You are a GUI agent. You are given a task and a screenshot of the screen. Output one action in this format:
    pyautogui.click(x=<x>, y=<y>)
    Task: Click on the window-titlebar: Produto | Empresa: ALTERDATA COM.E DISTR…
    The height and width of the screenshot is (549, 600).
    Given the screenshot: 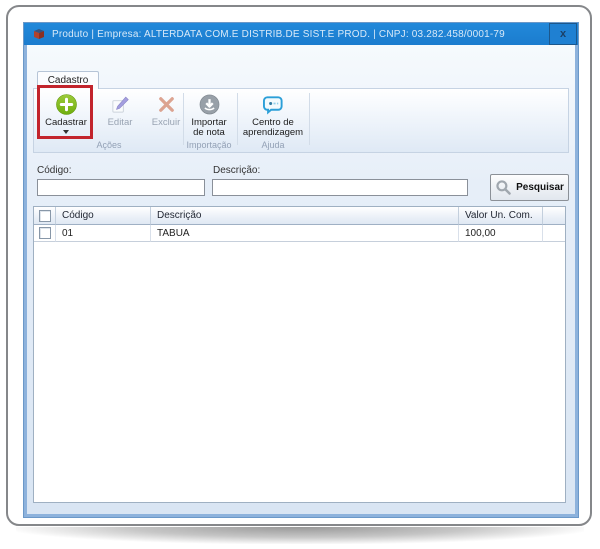 What is the action you would take?
    pyautogui.click(x=301, y=34)
    